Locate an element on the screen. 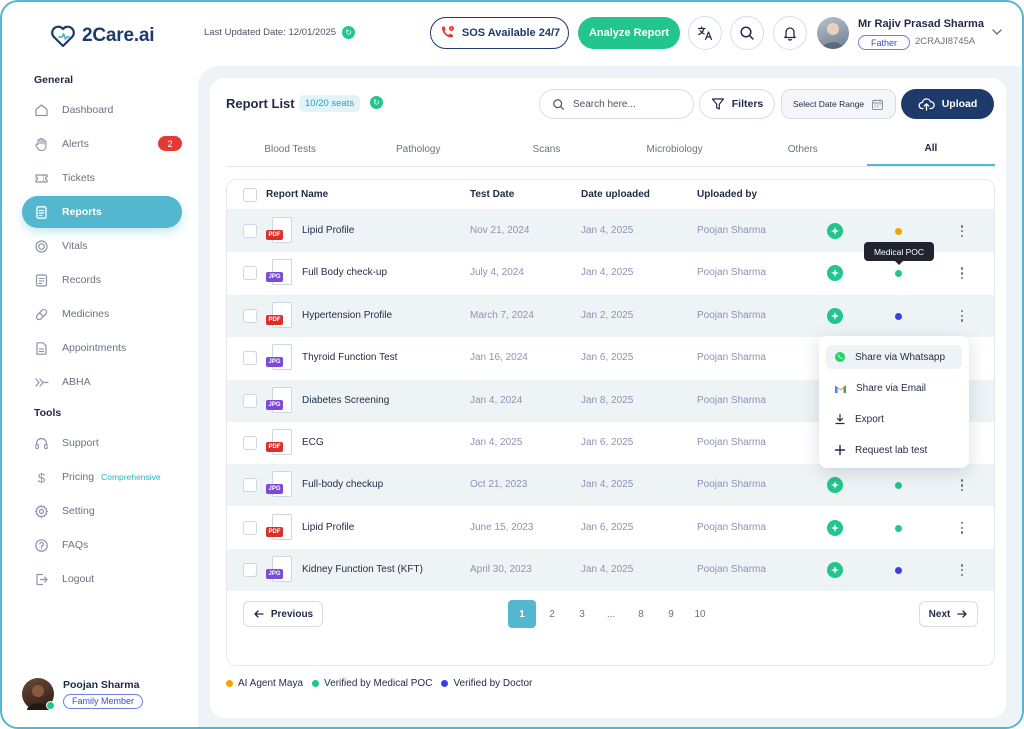  analyze-report-button: Analyze Report is located at coordinates (629, 33).